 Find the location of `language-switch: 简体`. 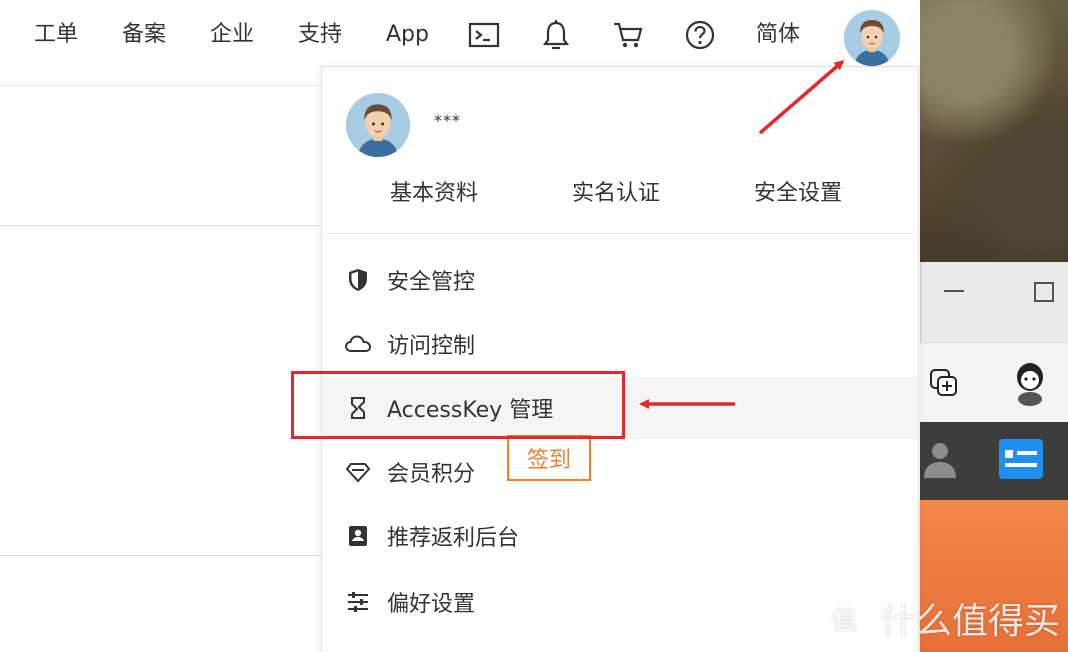

language-switch: 简体 is located at coordinates (778, 35).